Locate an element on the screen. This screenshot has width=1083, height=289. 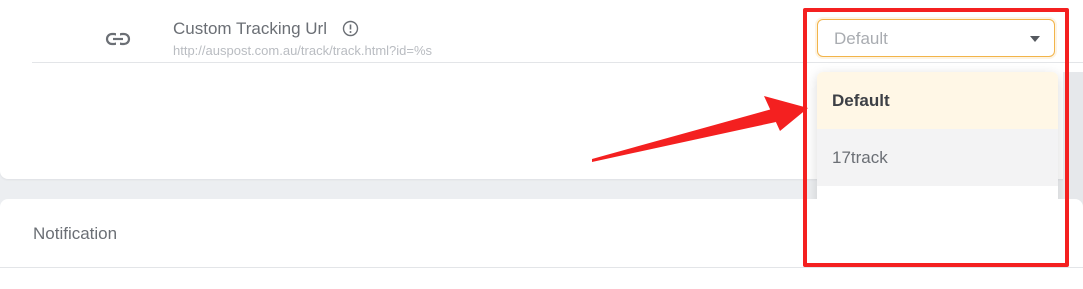
dropdown-option-default: Default is located at coordinates (937, 100).